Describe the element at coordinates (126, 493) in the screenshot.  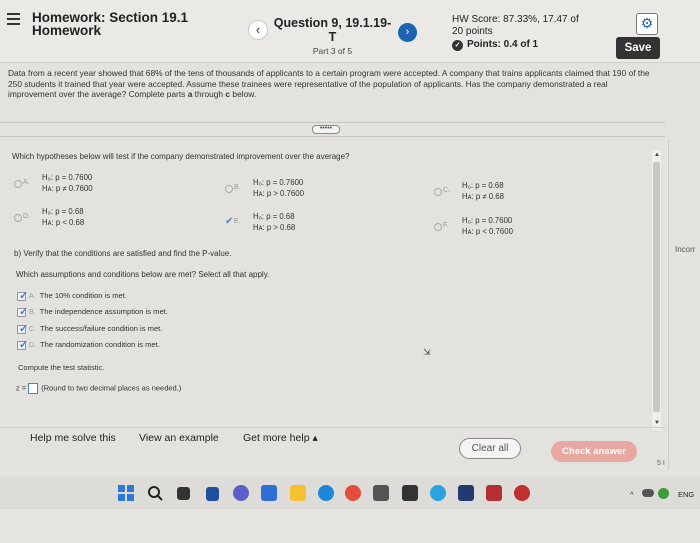
I see `windows-start-icon` at that location.